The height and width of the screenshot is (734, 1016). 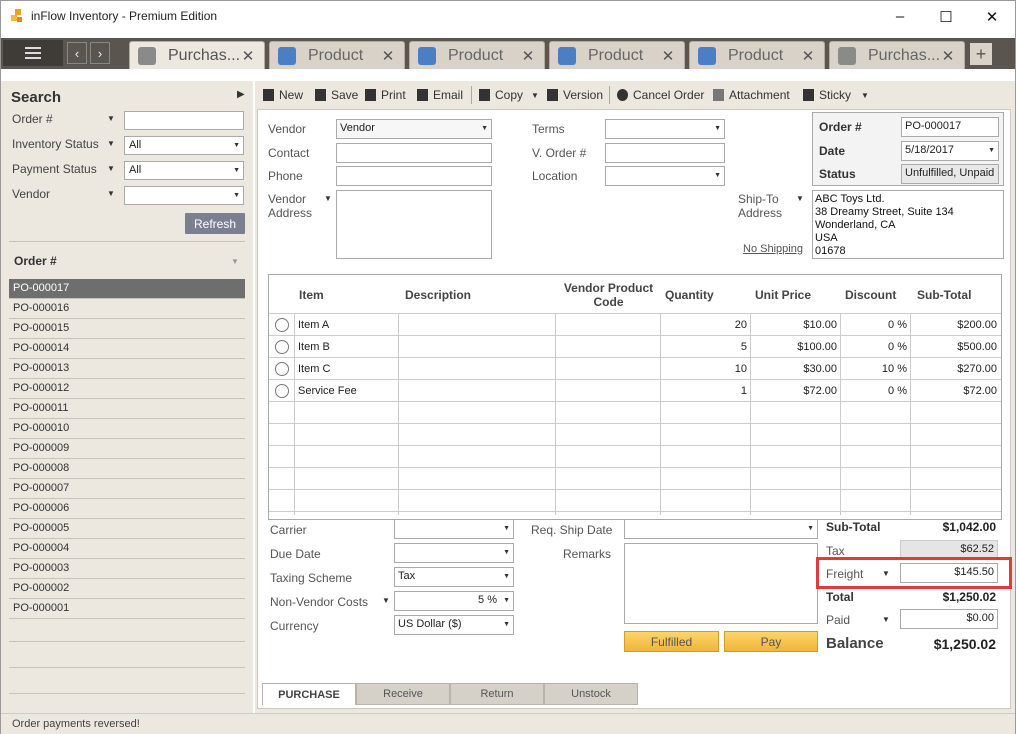 What do you see at coordinates (617, 55) in the screenshot?
I see `tab-4: Product ✕` at bounding box center [617, 55].